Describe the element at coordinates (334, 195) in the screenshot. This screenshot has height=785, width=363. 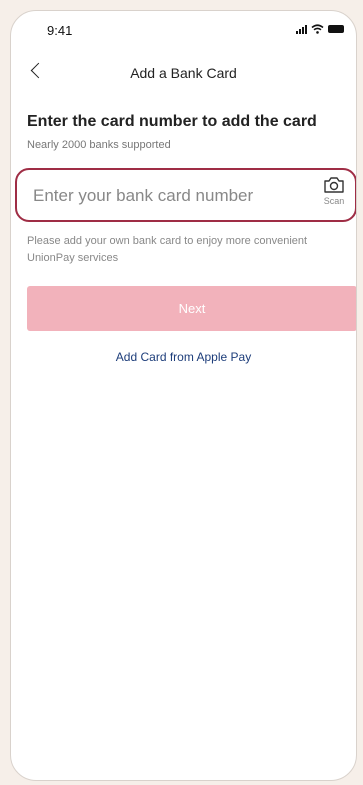
I see `scan-button: Scan` at that location.